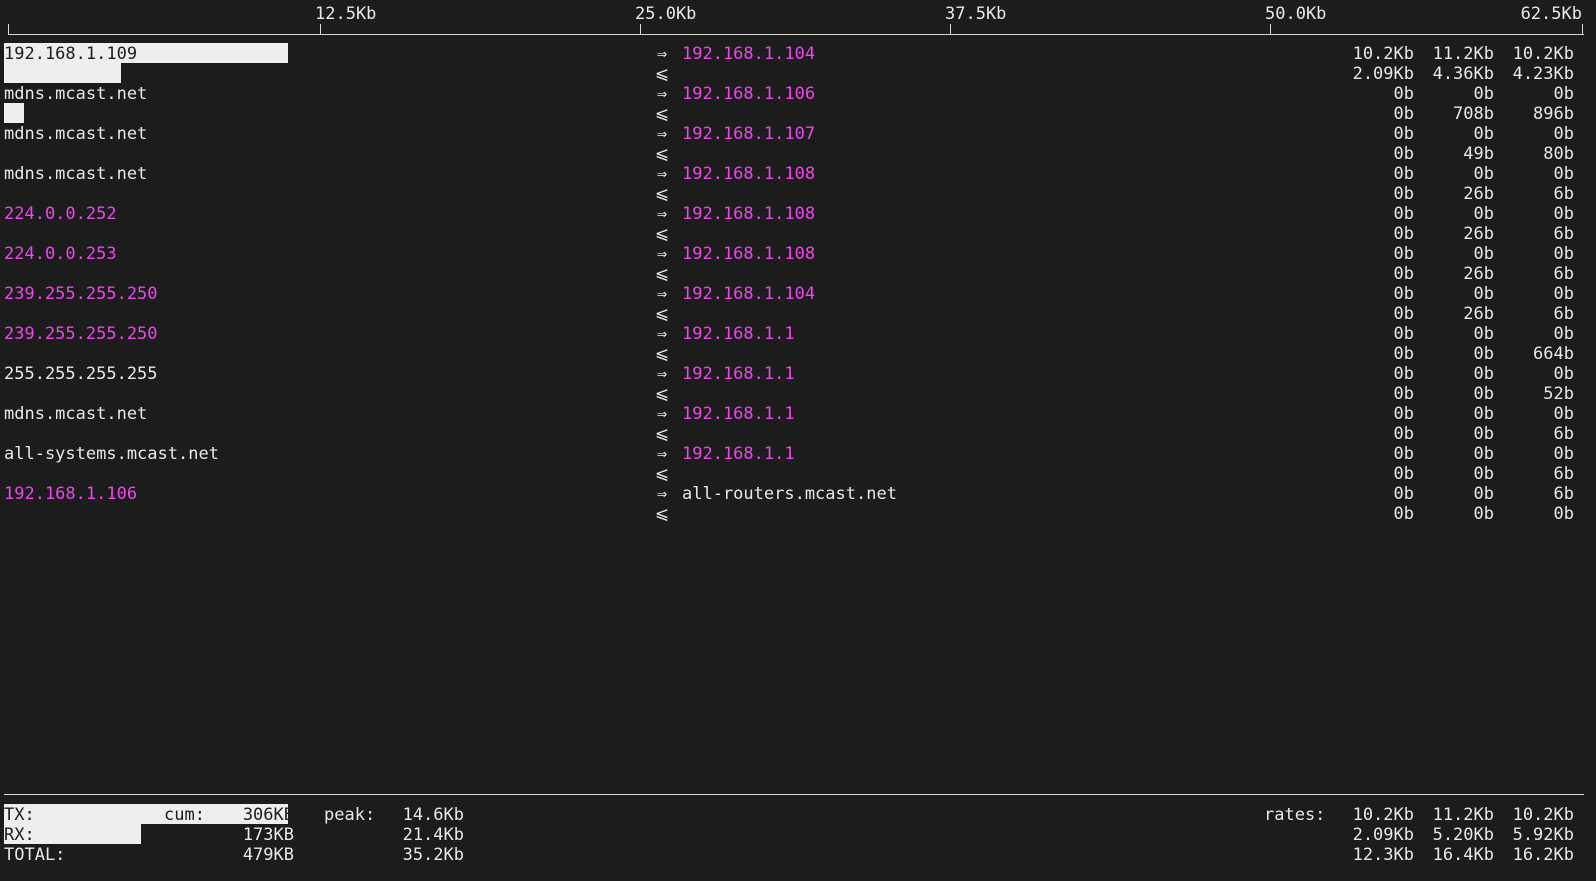 The width and height of the screenshot is (1596, 881). What do you see at coordinates (1543, 855) in the screenshot?
I see `total-rate-40s: 16.2Kb` at bounding box center [1543, 855].